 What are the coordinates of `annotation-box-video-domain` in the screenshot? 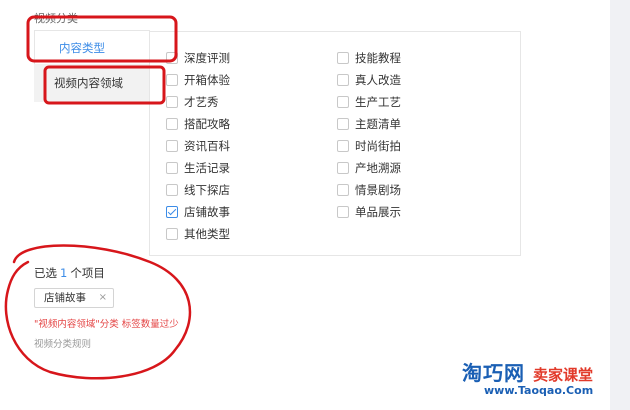 It's located at (104, 85).